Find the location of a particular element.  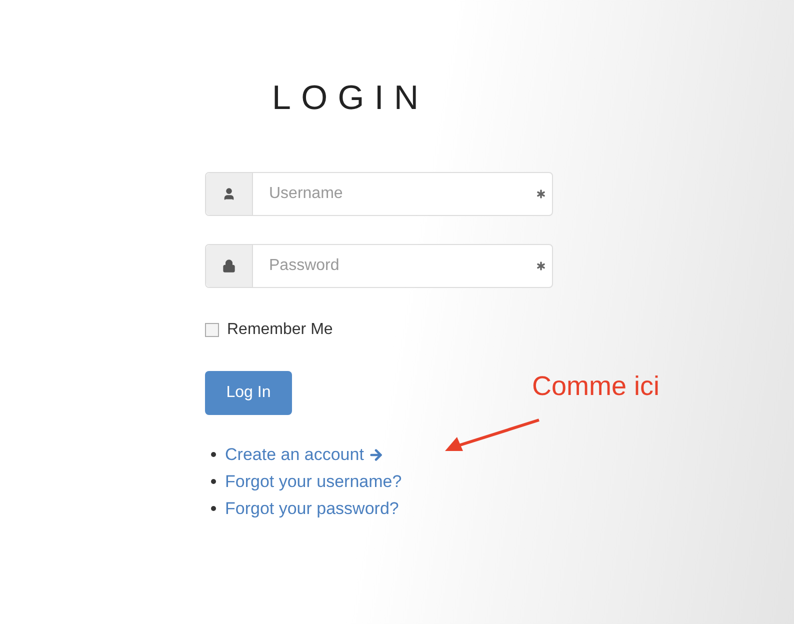

remember-label: Remember Me is located at coordinates (280, 330).